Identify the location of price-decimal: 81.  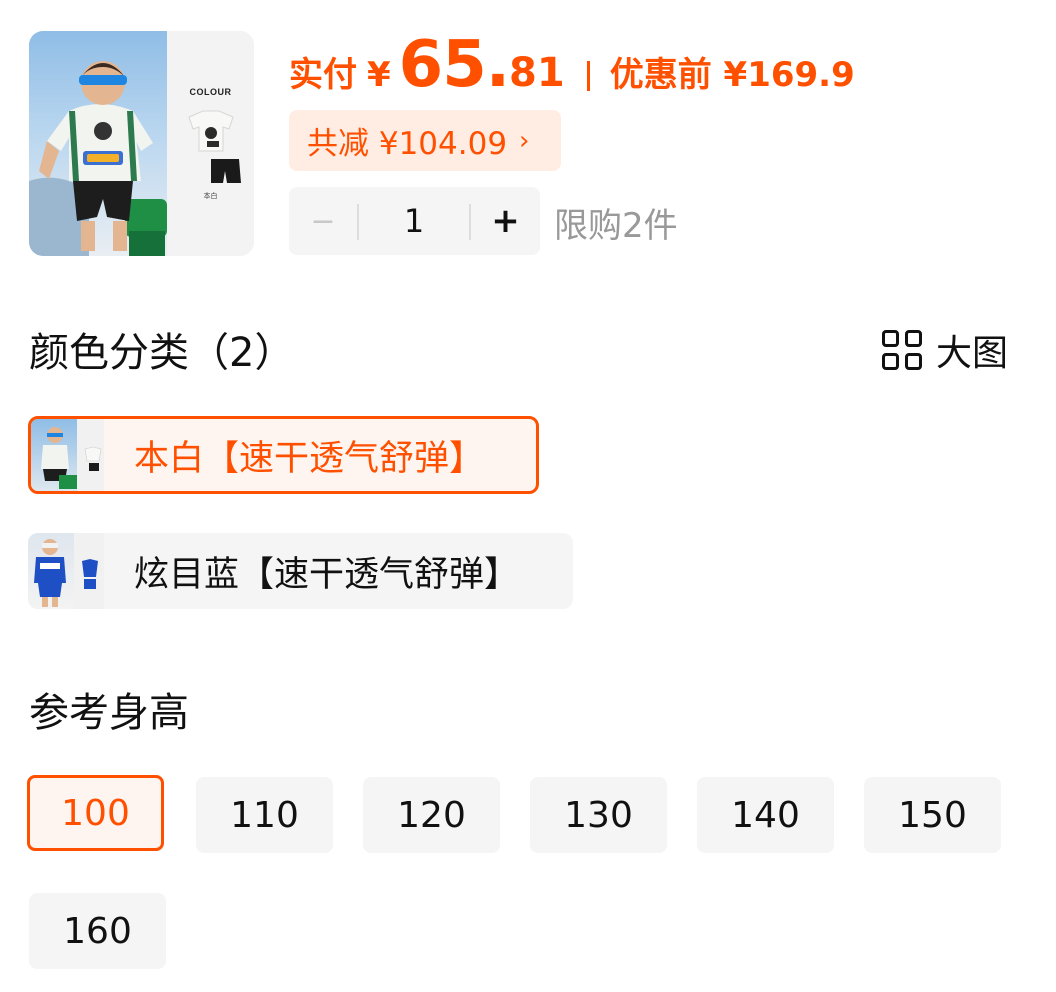
(537, 73).